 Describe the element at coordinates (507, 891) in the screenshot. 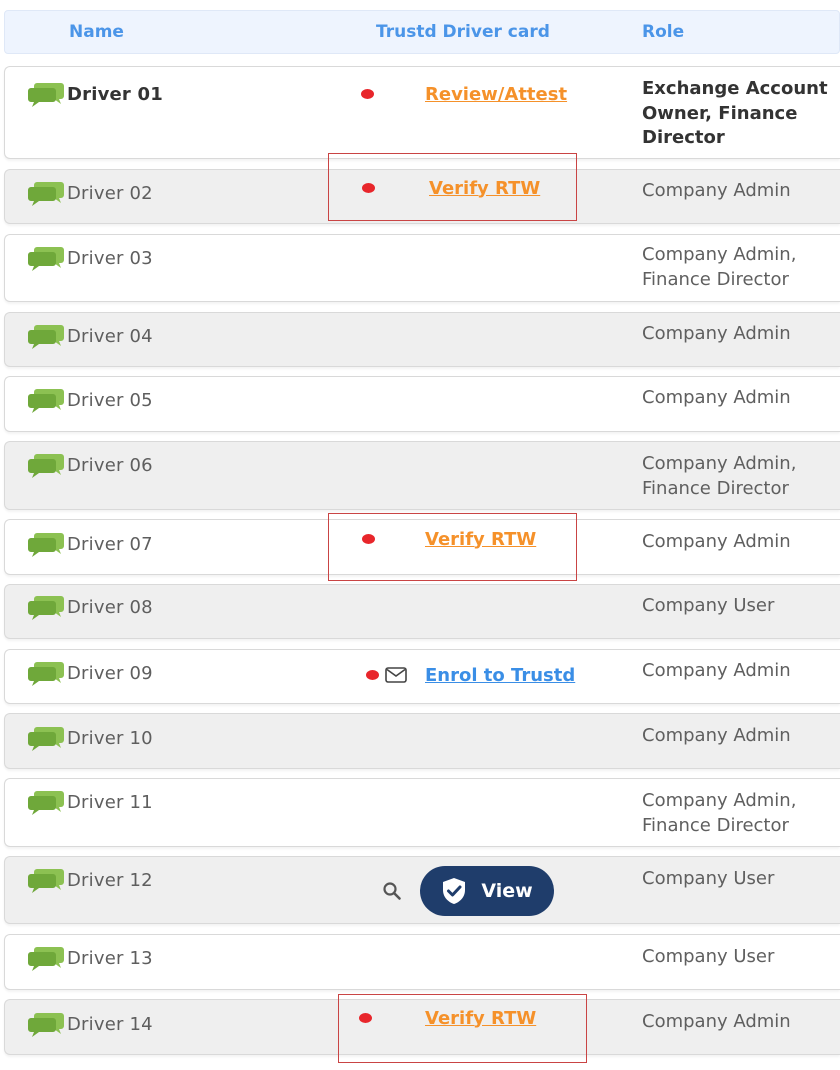

I see `view-button-label: View` at that location.